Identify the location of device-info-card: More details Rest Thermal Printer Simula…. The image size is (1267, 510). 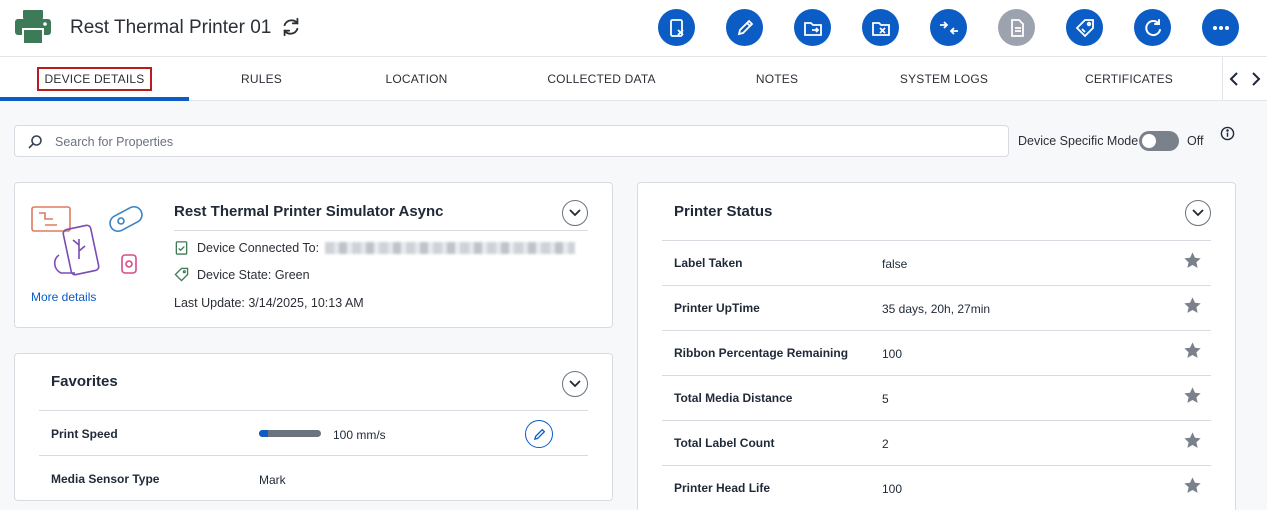
(313, 255).